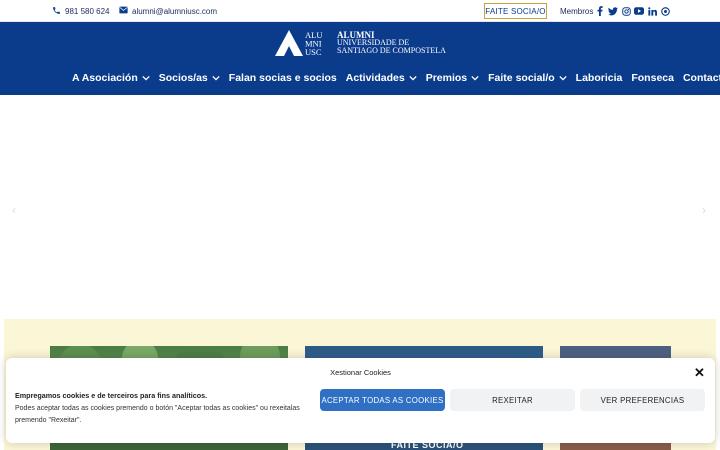 The width and height of the screenshot is (720, 450). What do you see at coordinates (313, 51) in the screenshot?
I see `logo-mark-line-3: USC` at bounding box center [313, 51].